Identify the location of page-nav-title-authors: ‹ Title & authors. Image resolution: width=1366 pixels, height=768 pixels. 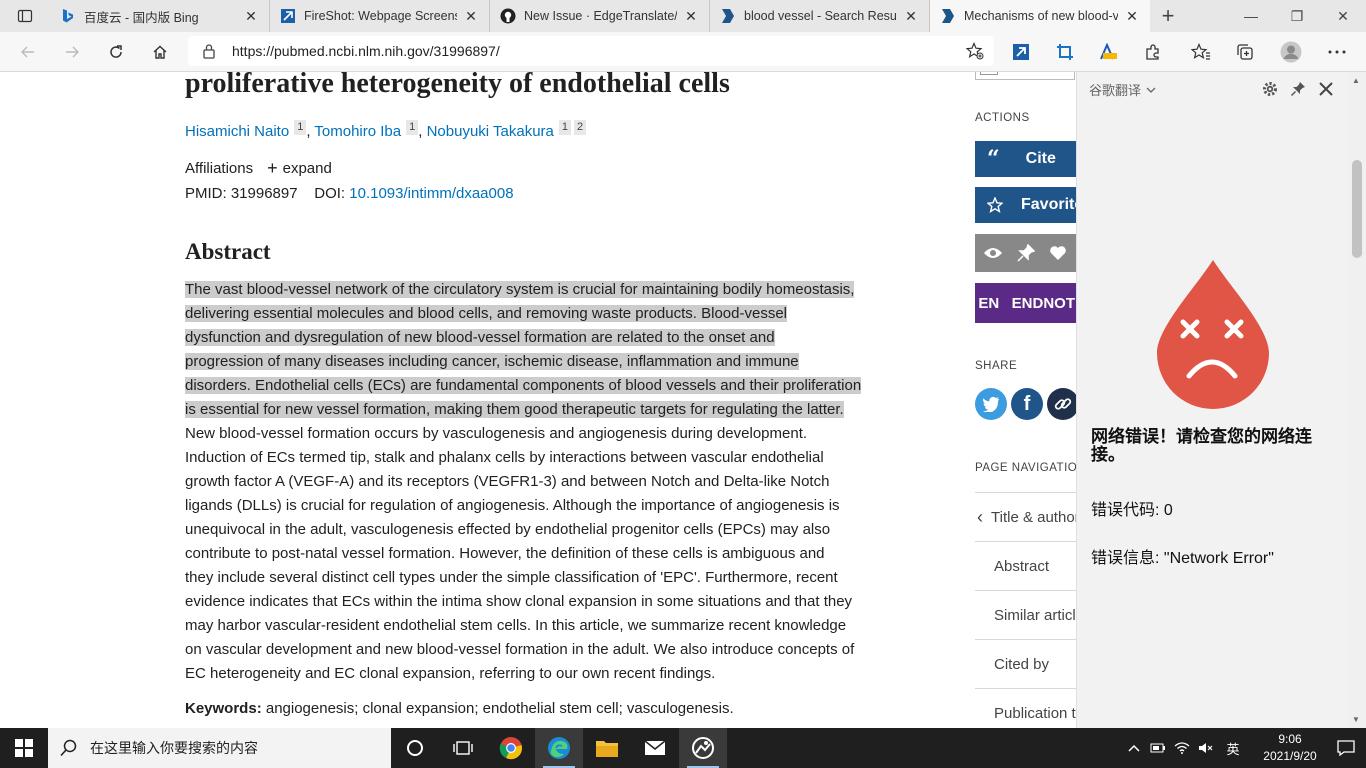
(1030, 516).